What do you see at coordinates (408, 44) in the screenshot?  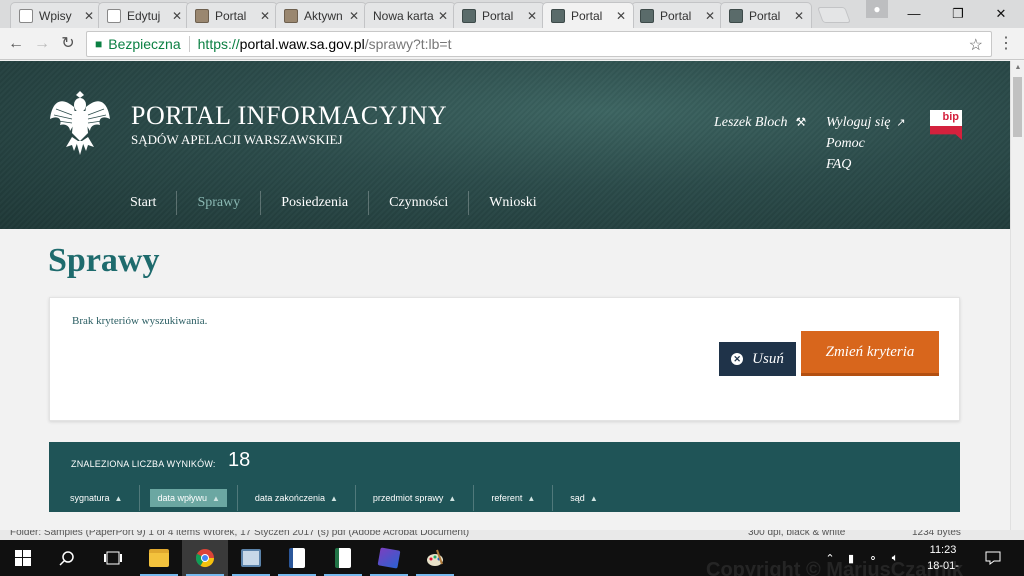 I see `url-path: /sprawy?t:lb=t` at bounding box center [408, 44].